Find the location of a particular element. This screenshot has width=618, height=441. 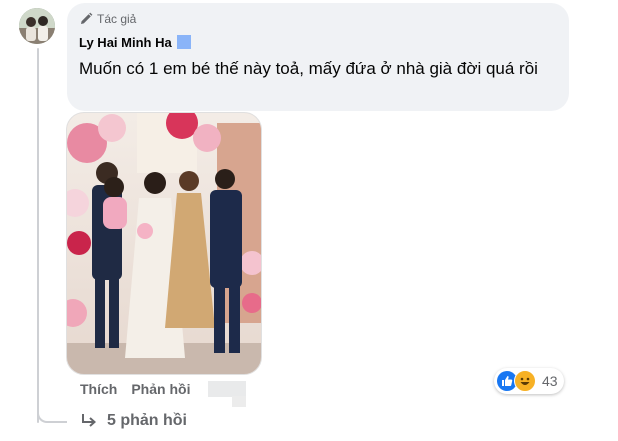

author-badge: Tác giả is located at coordinates (318, 19).